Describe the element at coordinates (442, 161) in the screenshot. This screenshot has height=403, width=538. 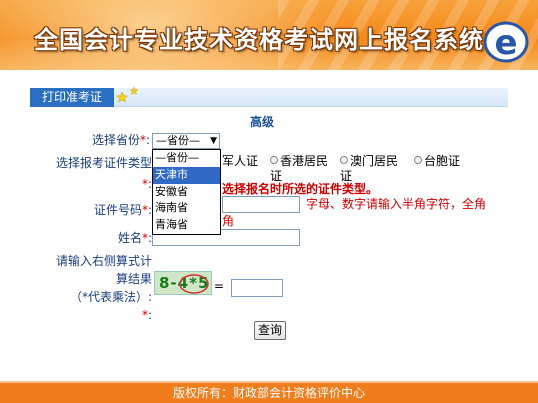
I see `radio-label: 台胞证` at that location.